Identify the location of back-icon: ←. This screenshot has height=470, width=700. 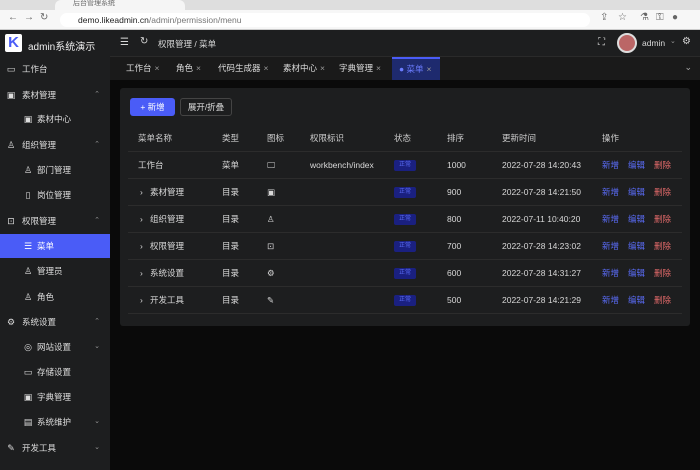
(13, 17).